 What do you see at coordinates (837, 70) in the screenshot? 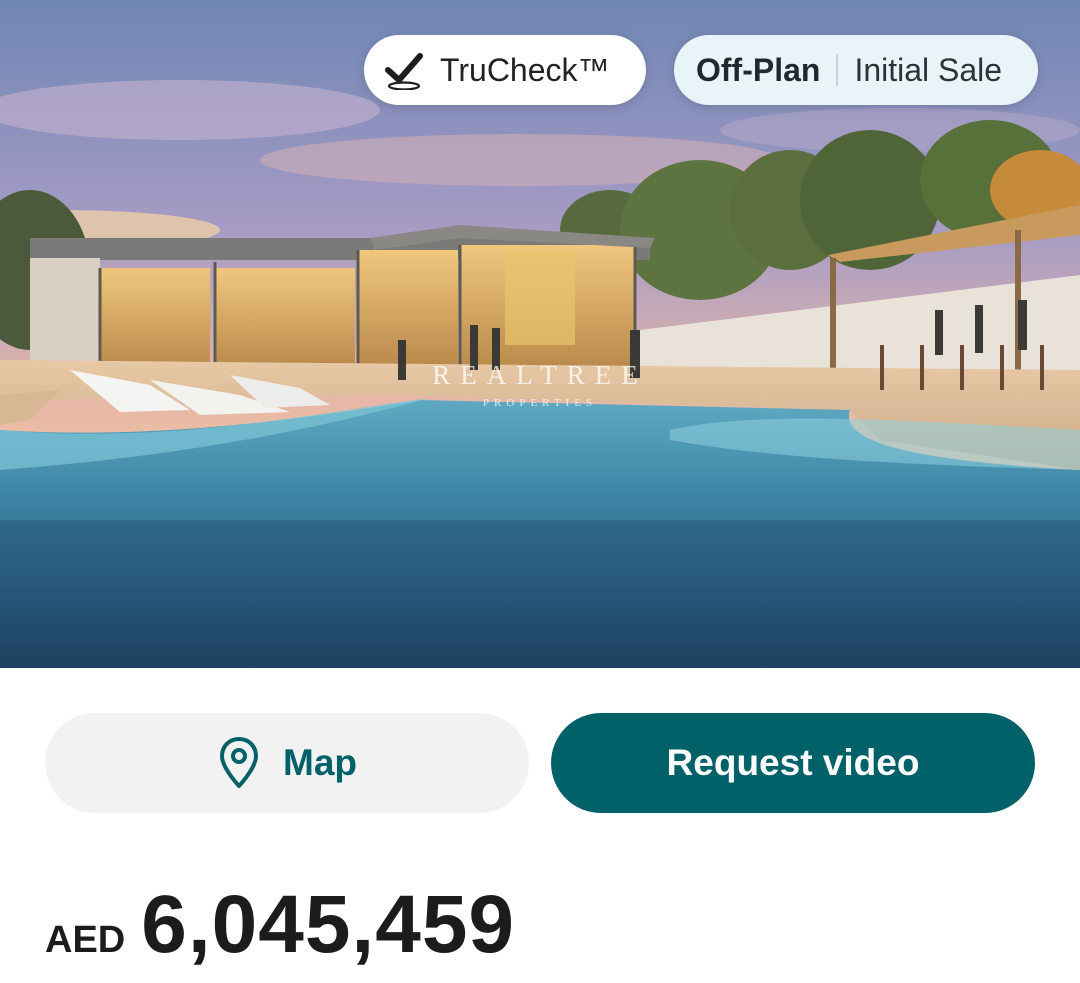
I see `status-divider` at bounding box center [837, 70].